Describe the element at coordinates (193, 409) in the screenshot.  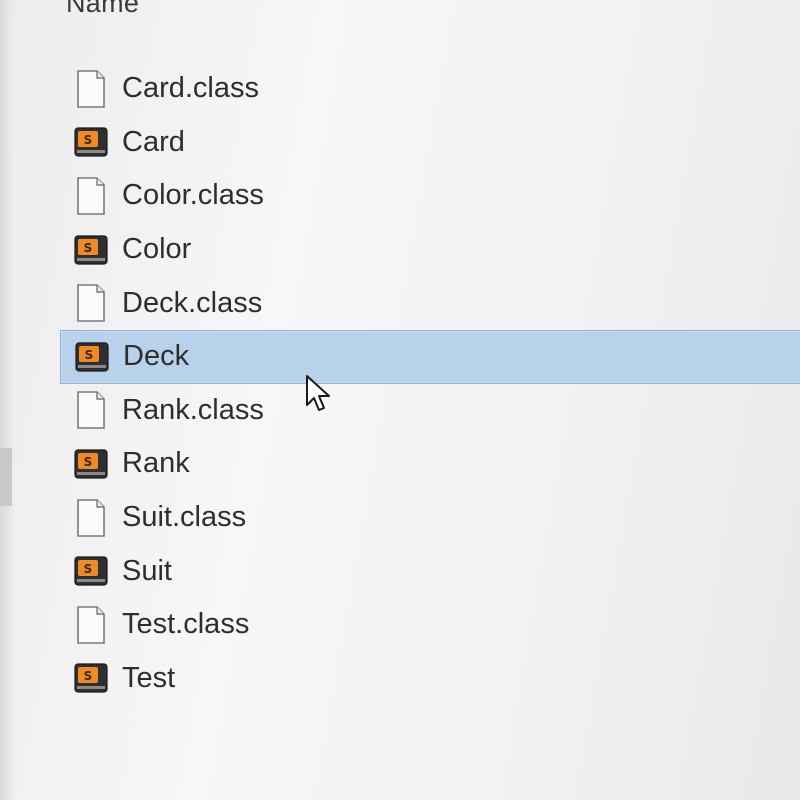
I see `file-name: Rank.class` at that location.